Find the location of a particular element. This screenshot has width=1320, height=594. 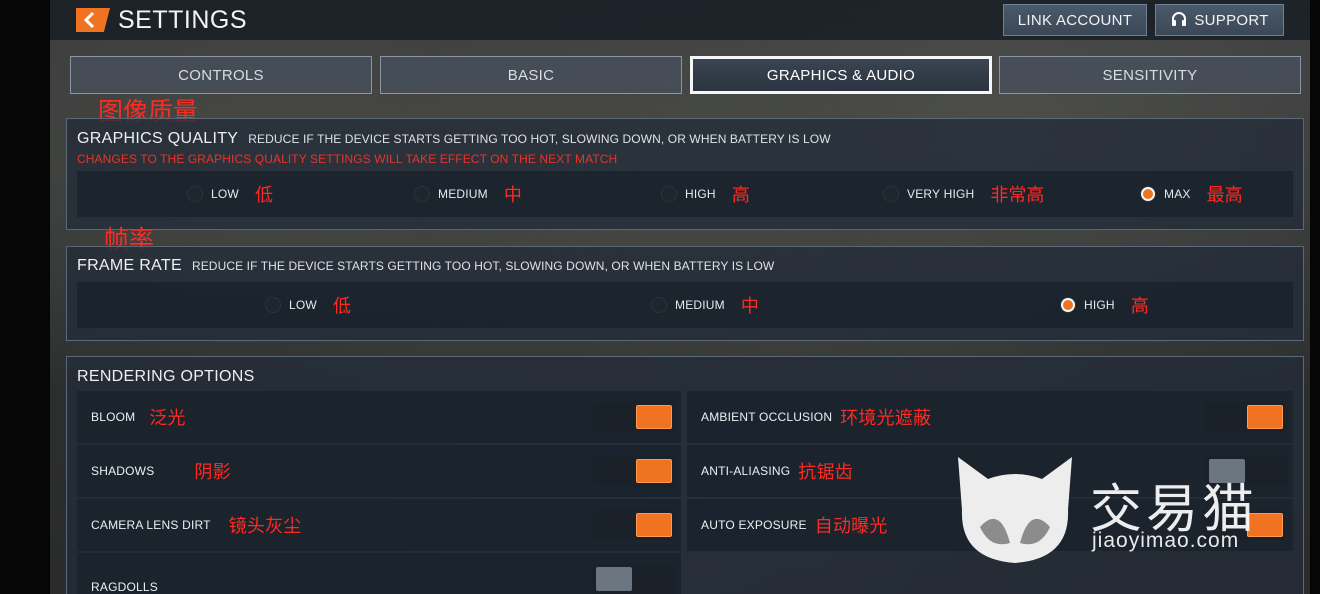

setting-row-ambient-occlusion: AMBIENT OCCLUSION 环境光遮蔽 is located at coordinates (990, 417).